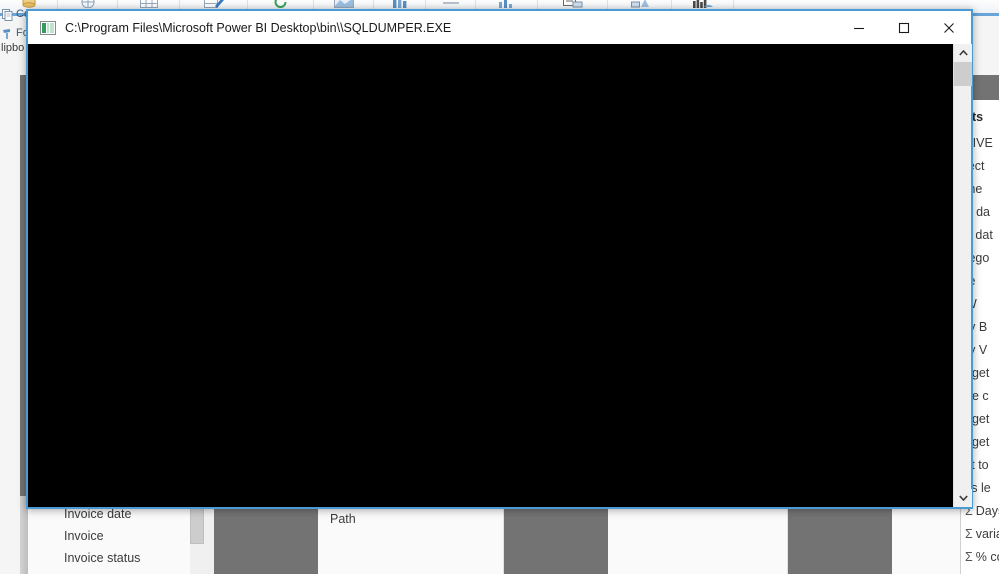 This screenshot has height=574, width=999. What do you see at coordinates (7, 14) in the screenshot?
I see `copy-icon` at bounding box center [7, 14].